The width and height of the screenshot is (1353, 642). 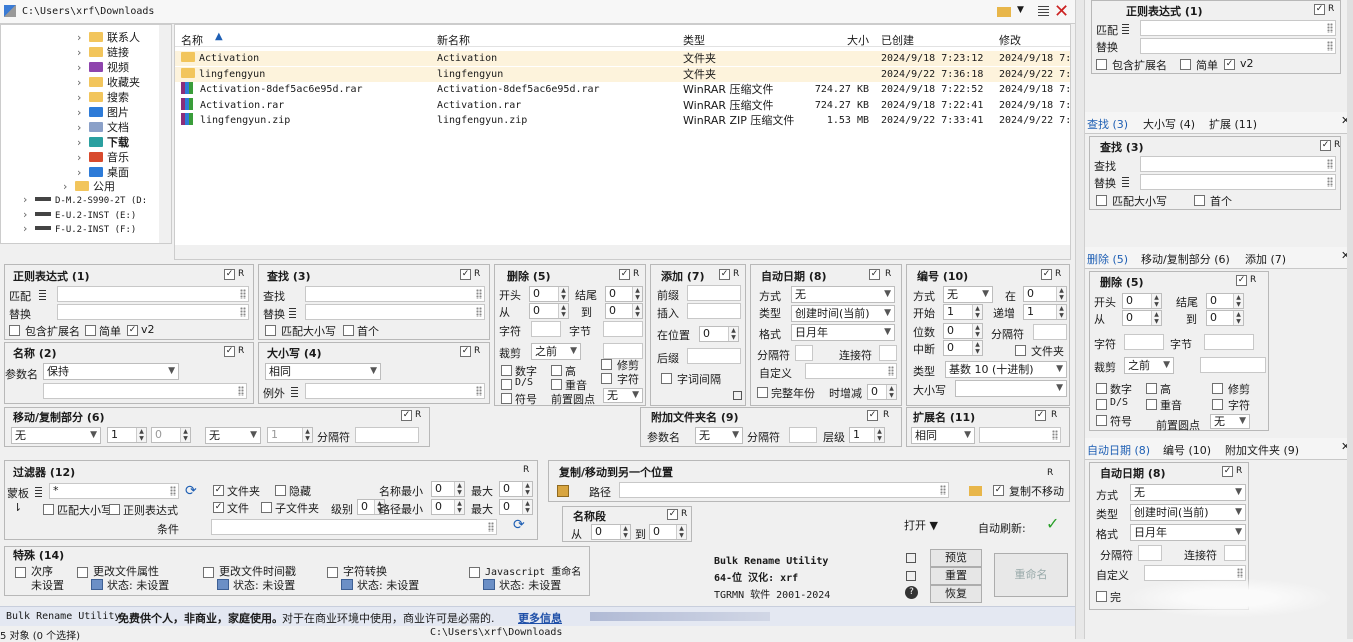 I want to click on side-ad-sep-input, so click(x=1150, y=553).